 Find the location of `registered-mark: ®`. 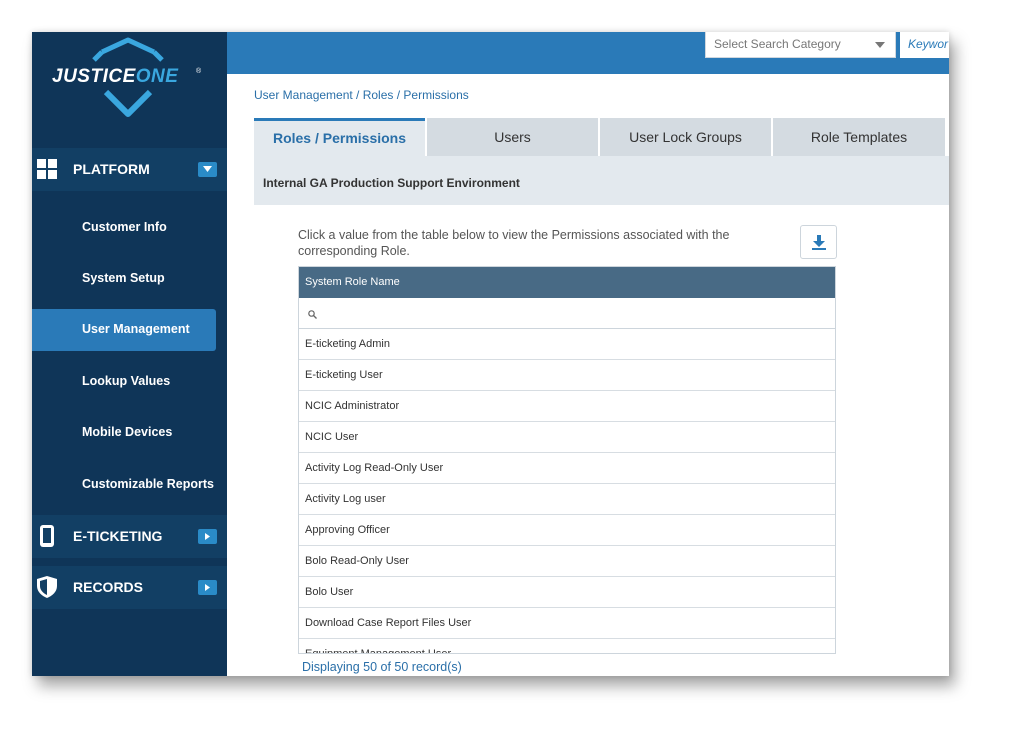

registered-mark: ® is located at coordinates (199, 71).